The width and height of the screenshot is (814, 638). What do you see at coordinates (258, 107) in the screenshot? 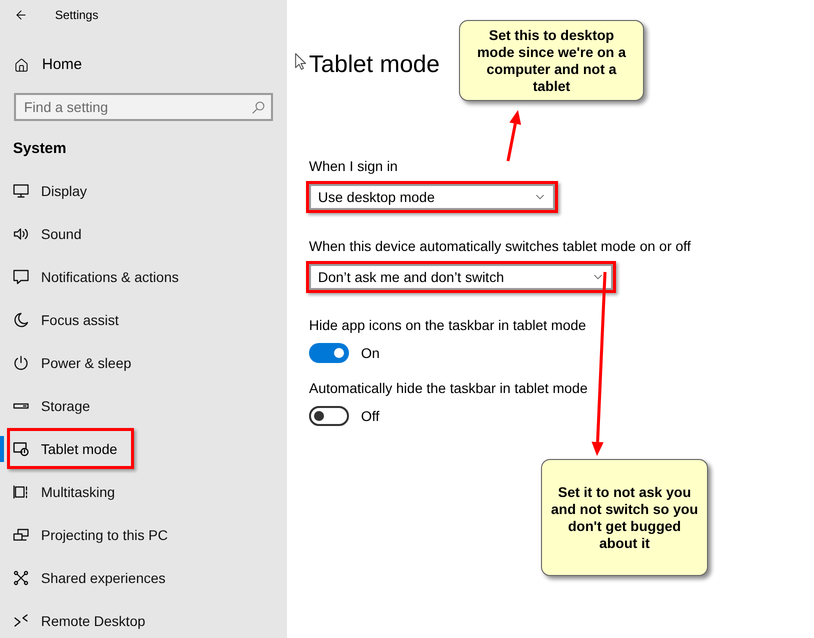
I see `search-icon` at bounding box center [258, 107].